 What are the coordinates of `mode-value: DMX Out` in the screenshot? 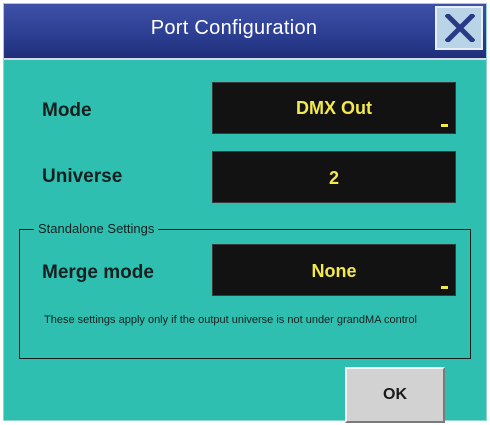 It's located at (334, 108).